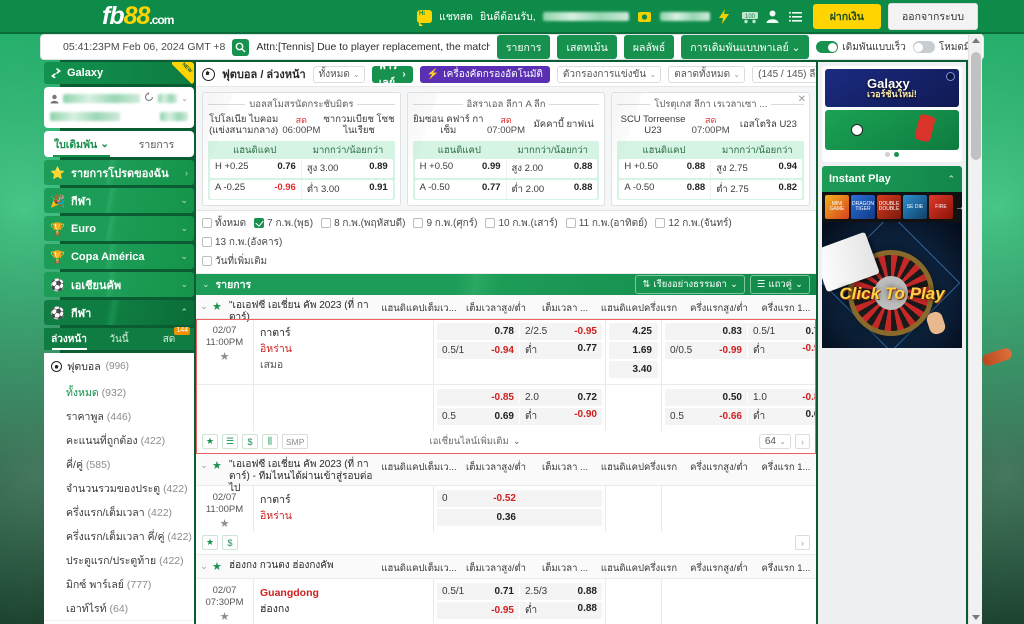 The width and height of the screenshot is (1024, 624). What do you see at coordinates (456, 16) in the screenshot?
I see `chat-label: แชทสด` at bounding box center [456, 16].